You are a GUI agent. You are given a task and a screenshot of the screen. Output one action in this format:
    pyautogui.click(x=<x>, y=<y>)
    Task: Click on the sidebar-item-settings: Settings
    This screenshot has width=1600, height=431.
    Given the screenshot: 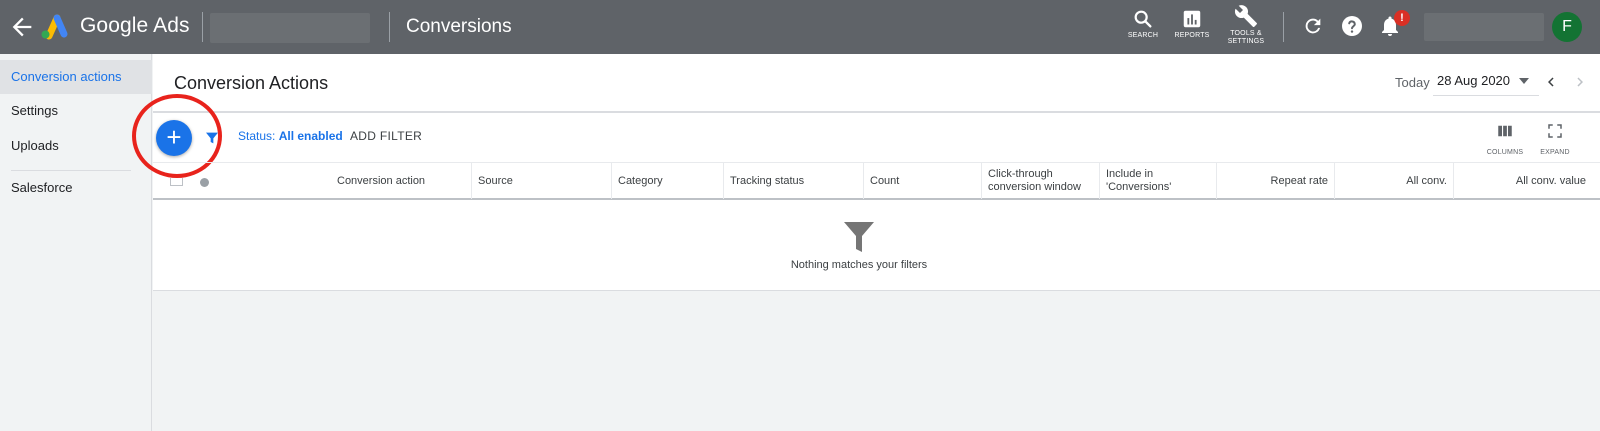 What is the action you would take?
    pyautogui.click(x=76, y=111)
    